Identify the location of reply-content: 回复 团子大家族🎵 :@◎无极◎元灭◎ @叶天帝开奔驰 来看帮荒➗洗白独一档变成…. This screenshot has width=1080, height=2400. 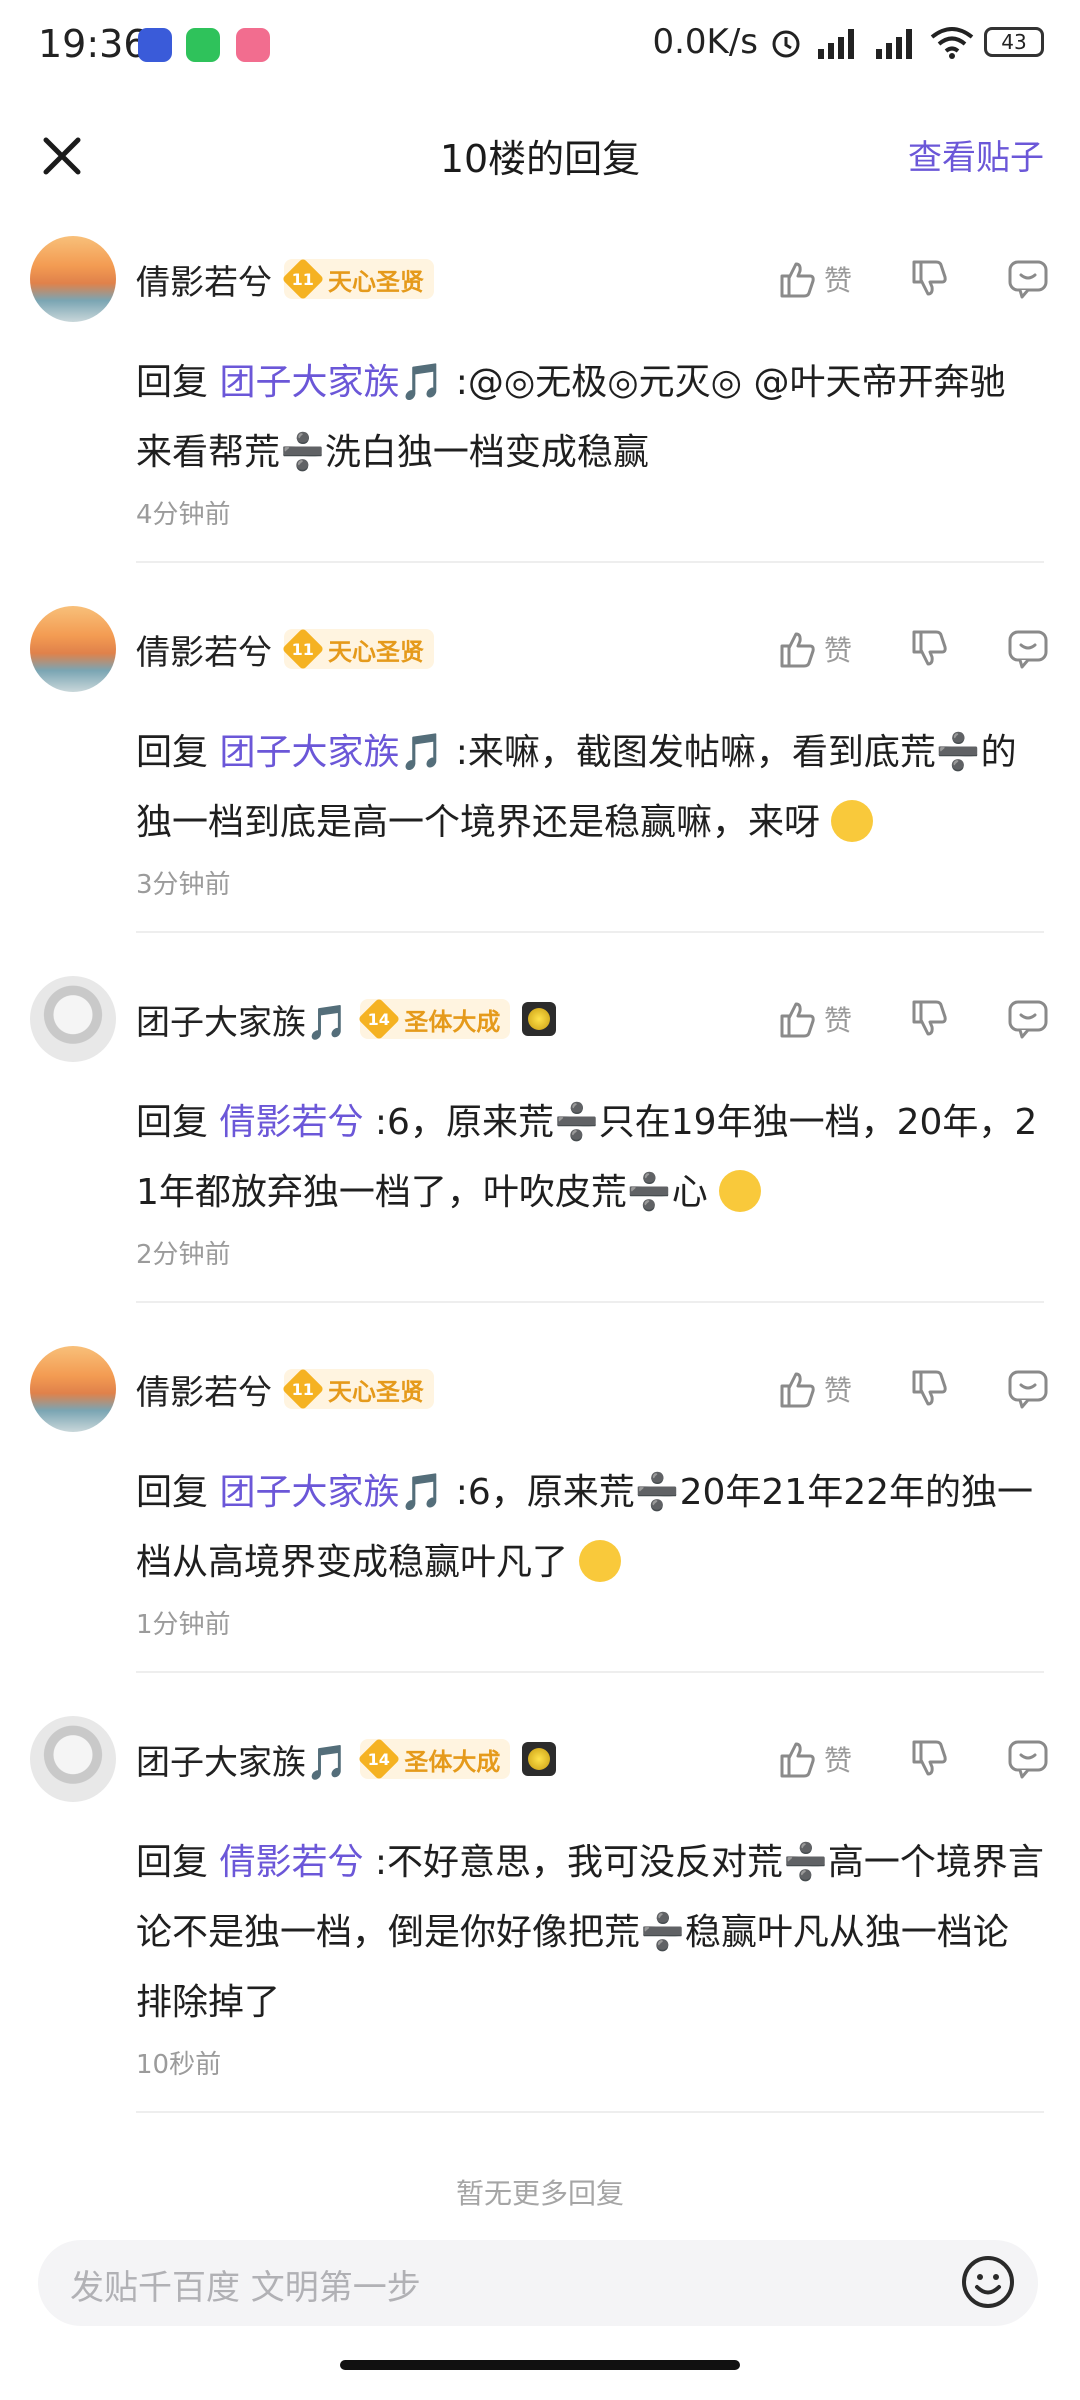
(590, 418).